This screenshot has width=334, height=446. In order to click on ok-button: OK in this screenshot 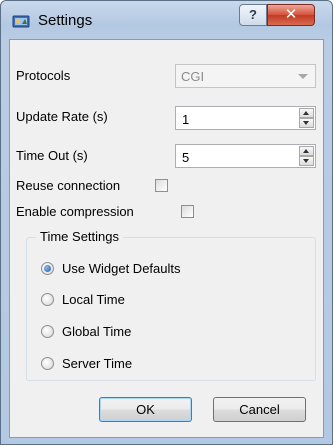, I will do `click(145, 409)`.